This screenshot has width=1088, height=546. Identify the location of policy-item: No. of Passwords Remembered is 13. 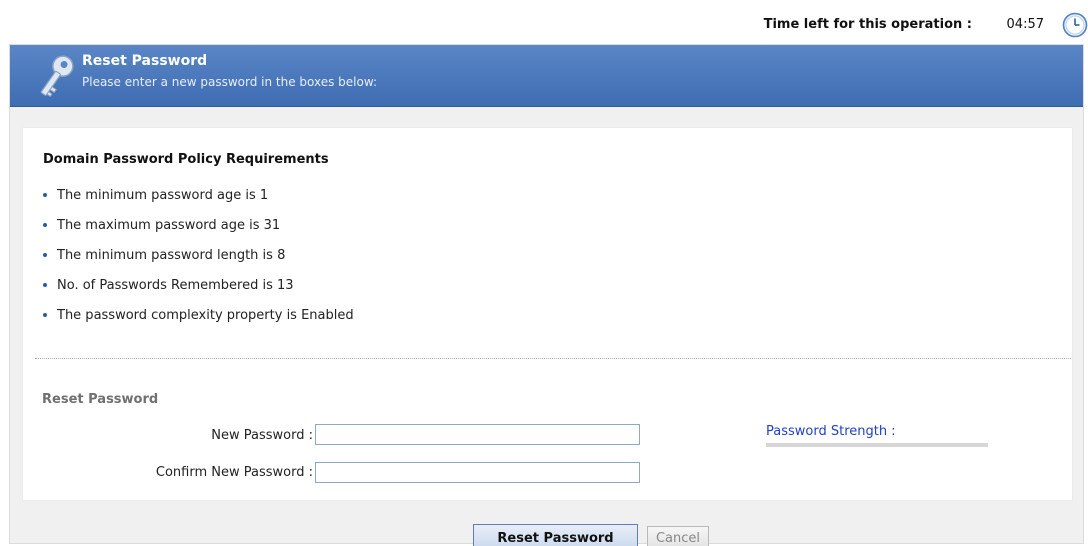
(198, 285).